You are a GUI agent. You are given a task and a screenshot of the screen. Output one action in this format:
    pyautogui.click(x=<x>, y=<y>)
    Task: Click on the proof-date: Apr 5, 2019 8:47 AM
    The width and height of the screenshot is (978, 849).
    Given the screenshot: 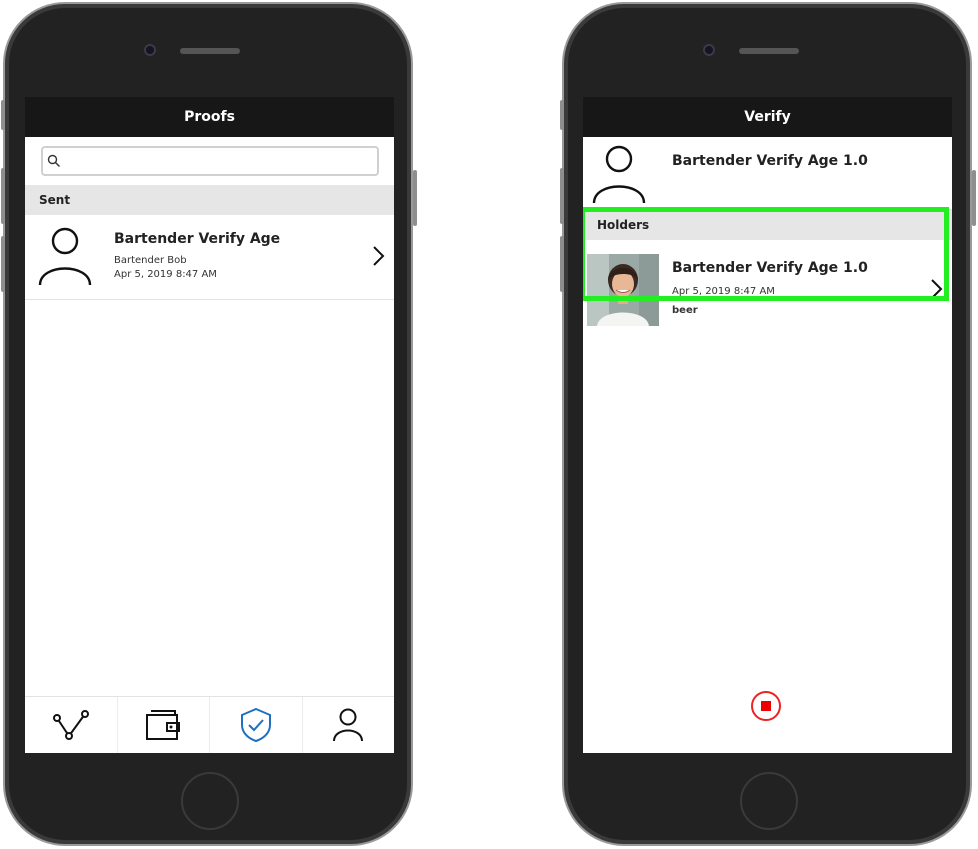 What is the action you would take?
    pyautogui.click(x=165, y=274)
    